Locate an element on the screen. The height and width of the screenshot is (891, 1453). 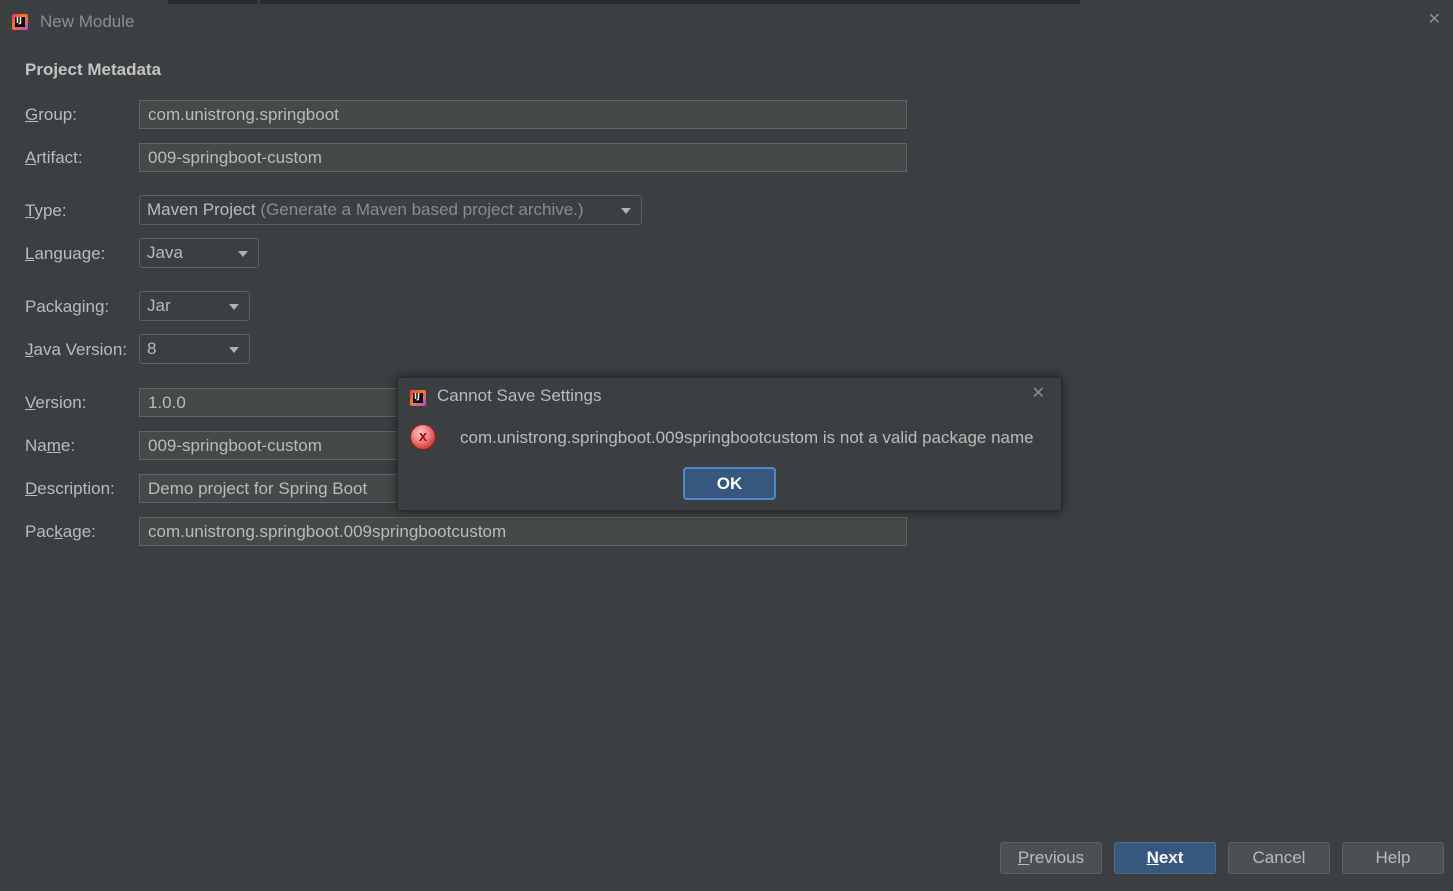
title-bar: IJ New Module ✕ is located at coordinates (726, 22).